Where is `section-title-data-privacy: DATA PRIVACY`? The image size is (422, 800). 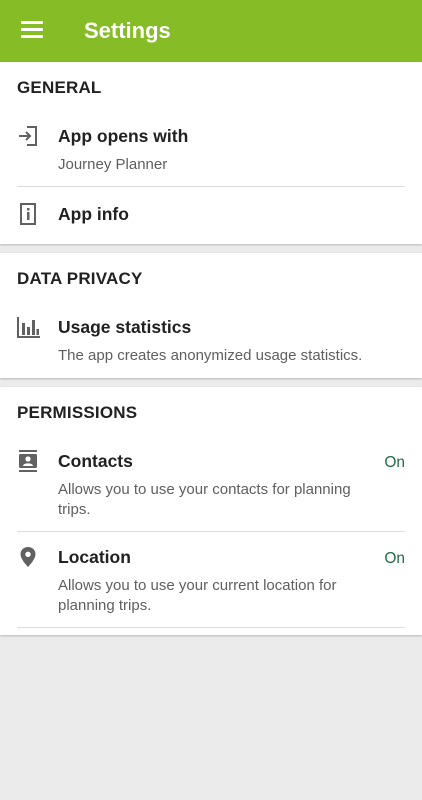 section-title-data-privacy: DATA PRIVACY is located at coordinates (80, 278).